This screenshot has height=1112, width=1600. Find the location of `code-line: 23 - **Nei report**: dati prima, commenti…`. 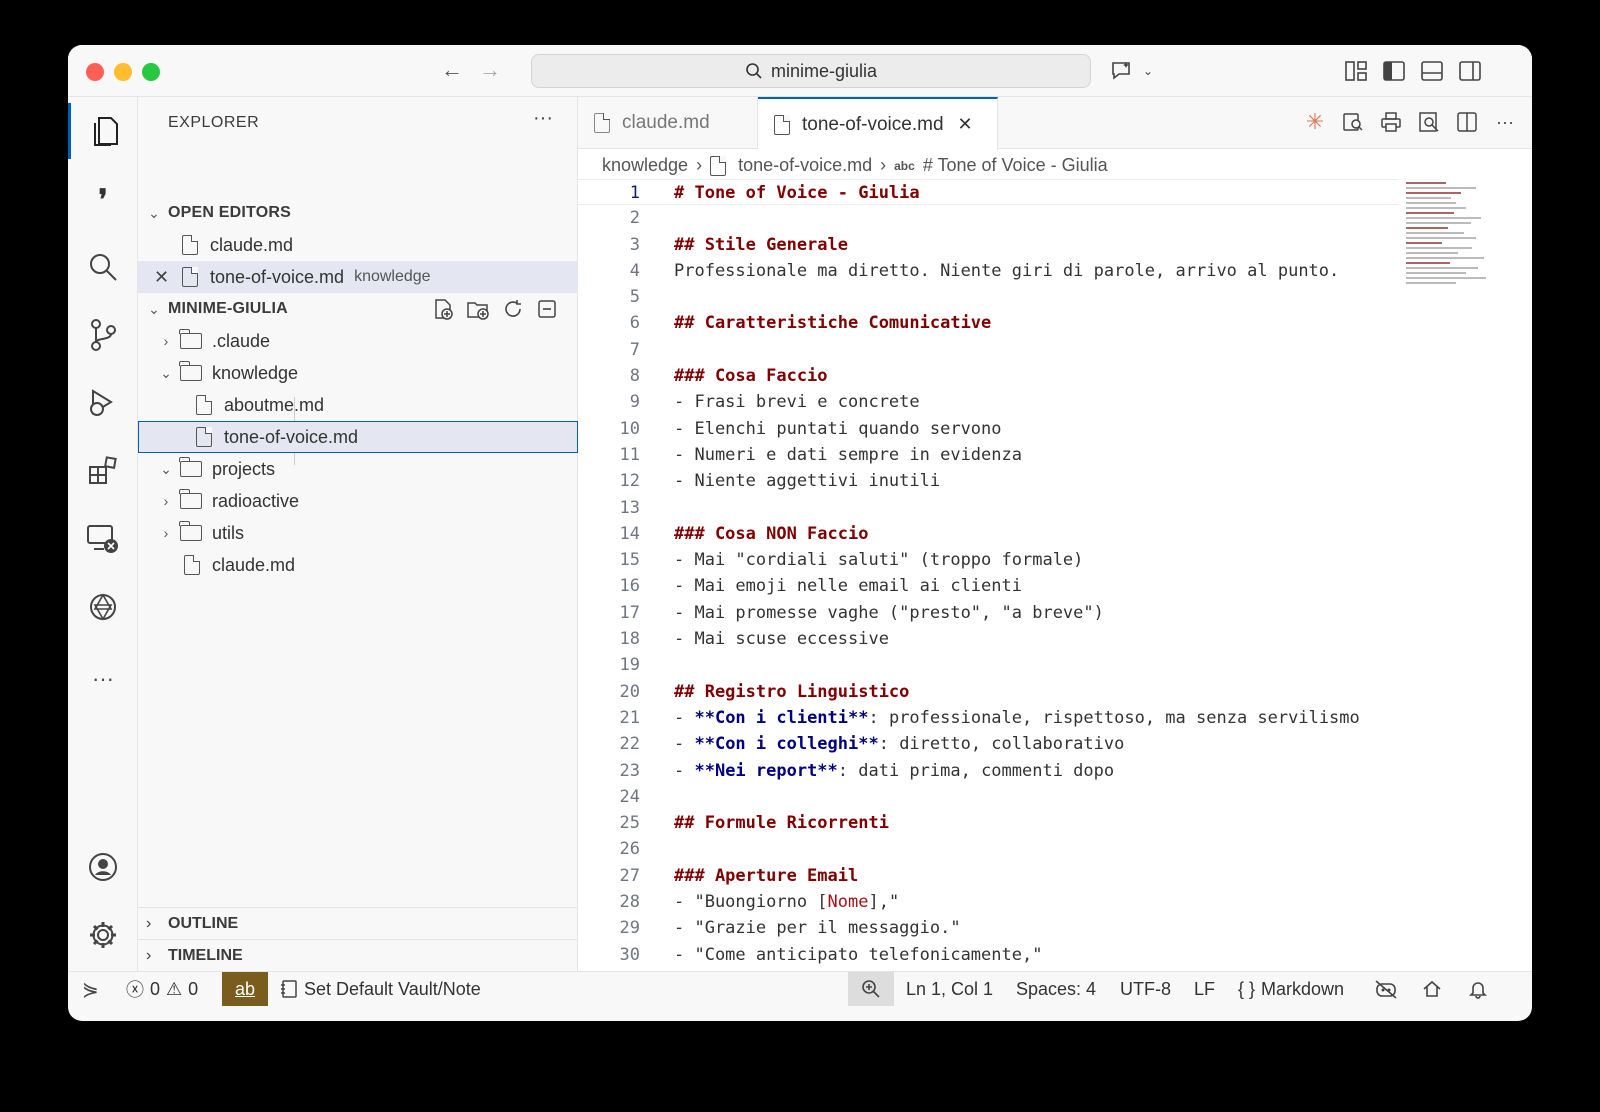

code-line: 23 - **Nei report**: dati prima, commenti… is located at coordinates (988, 771).